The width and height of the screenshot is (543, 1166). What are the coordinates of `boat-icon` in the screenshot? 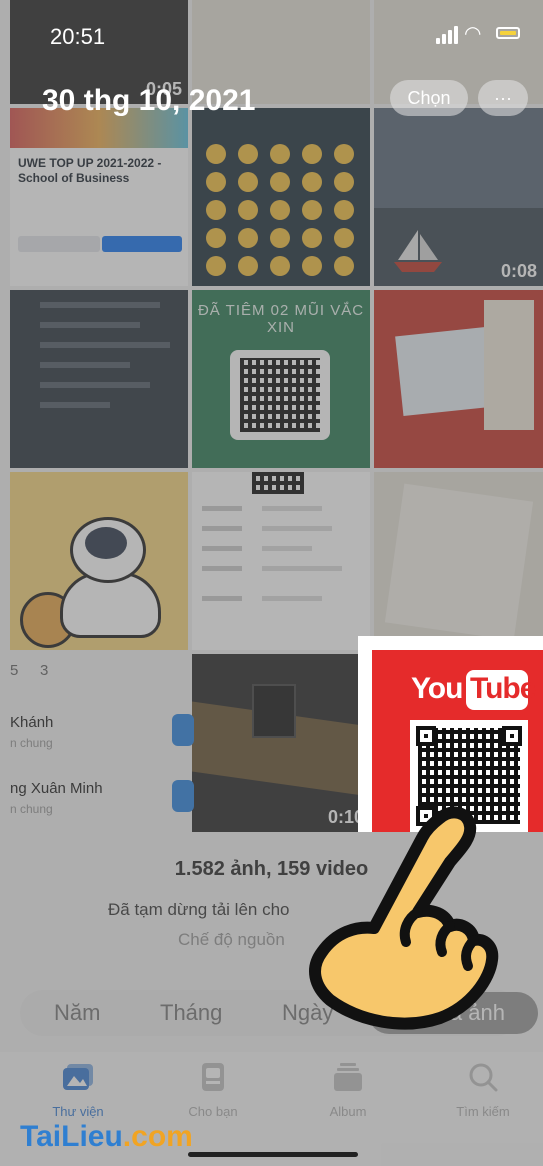 It's located at (418, 251).